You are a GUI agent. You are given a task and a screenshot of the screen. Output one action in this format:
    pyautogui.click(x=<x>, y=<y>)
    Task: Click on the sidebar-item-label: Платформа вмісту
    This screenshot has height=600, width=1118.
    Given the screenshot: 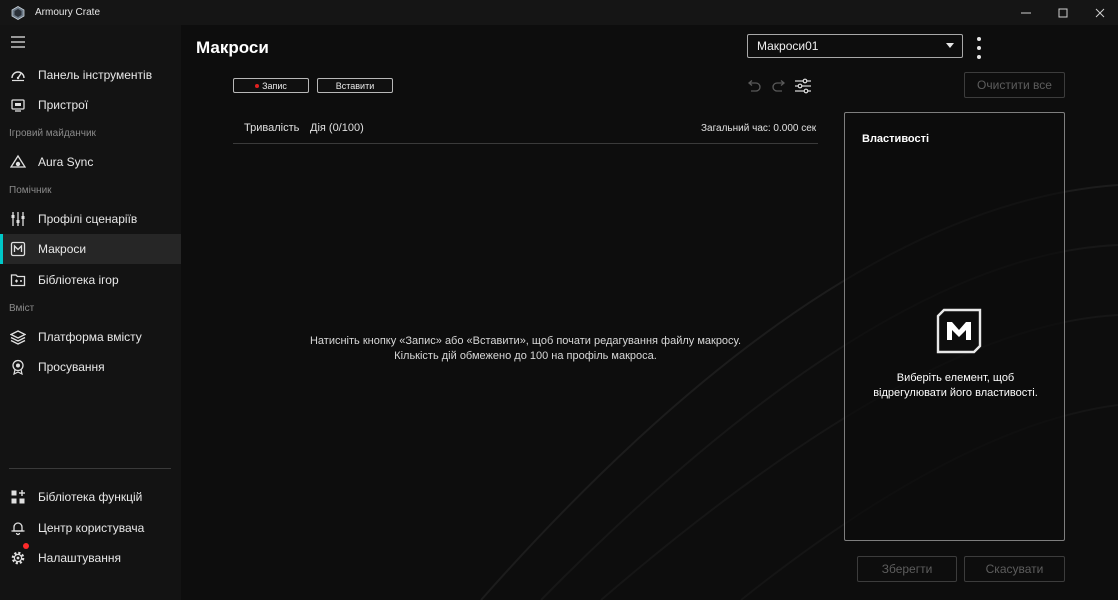 What is the action you would take?
    pyautogui.click(x=90, y=337)
    